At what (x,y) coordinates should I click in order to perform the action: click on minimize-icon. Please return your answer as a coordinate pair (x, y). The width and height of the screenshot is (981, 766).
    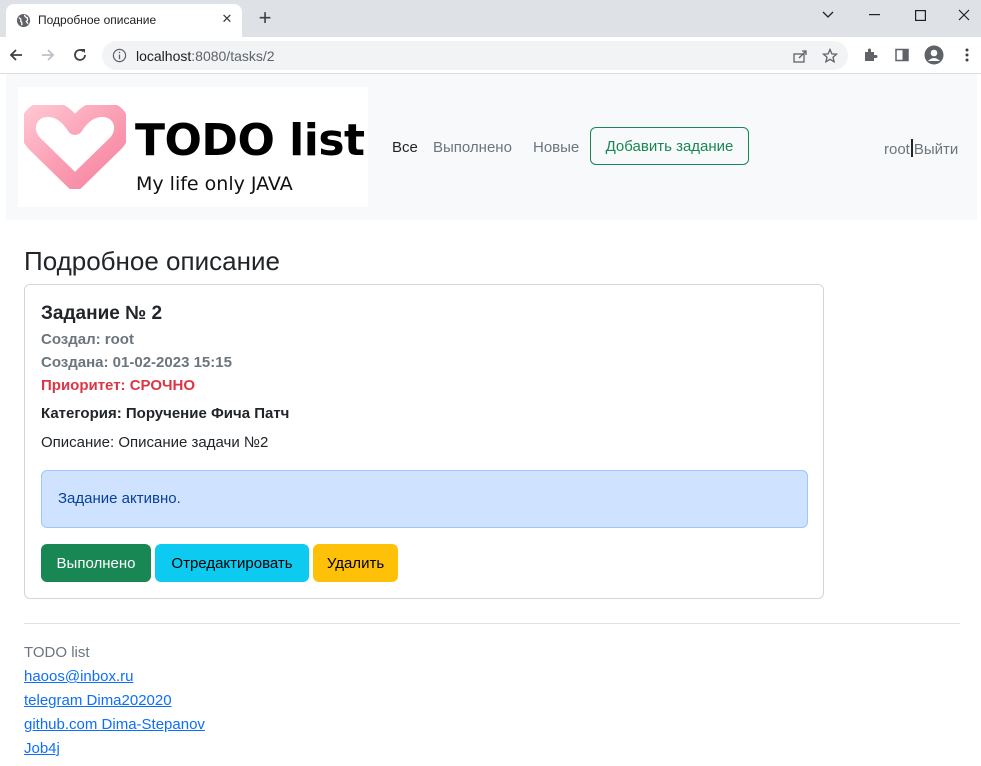
    Looking at the image, I should click on (874, 15).